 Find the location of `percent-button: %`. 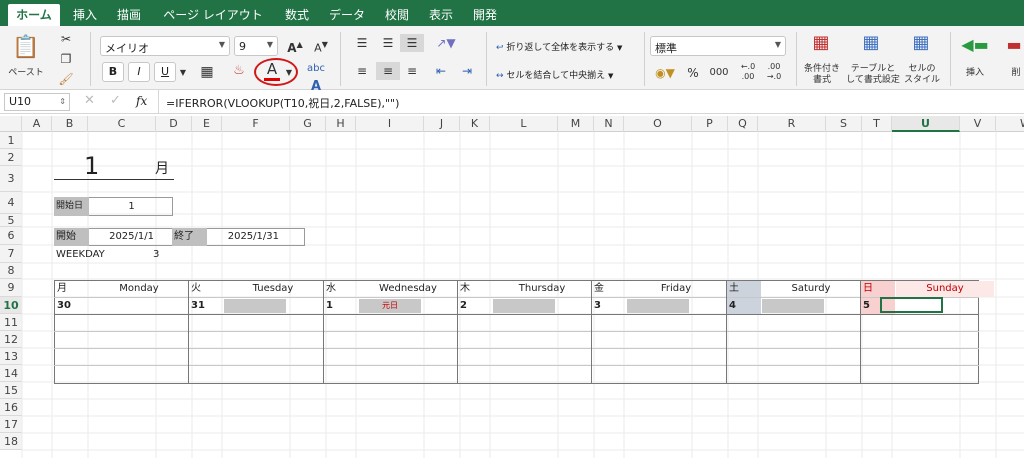

percent-button: % is located at coordinates (693, 73).